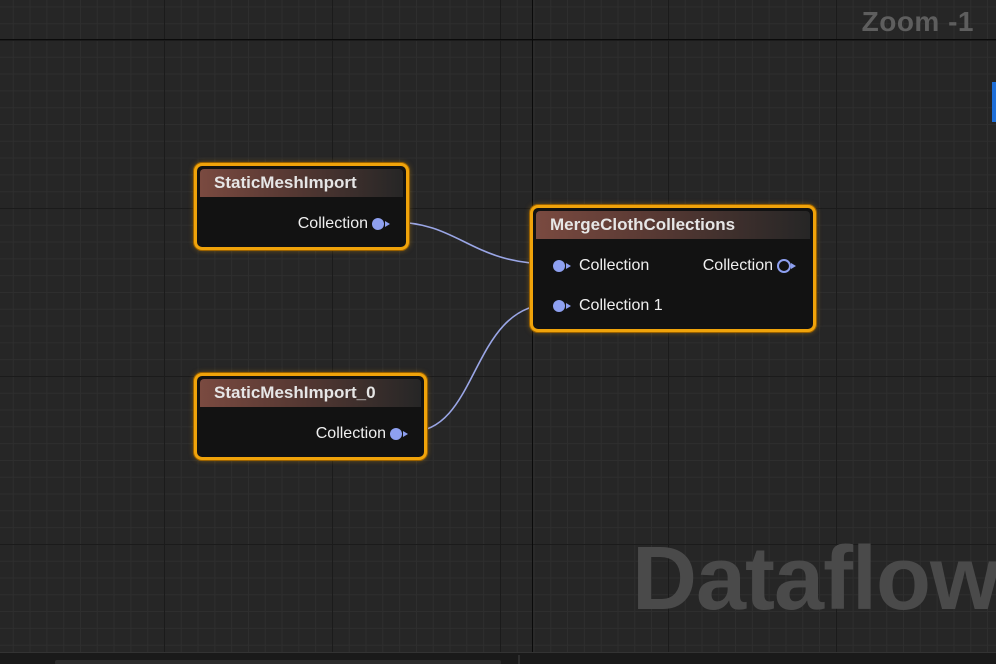 This screenshot has height=664, width=996. Describe the element at coordinates (301, 183) in the screenshot. I see `node-title: StaticMeshImport` at that location.